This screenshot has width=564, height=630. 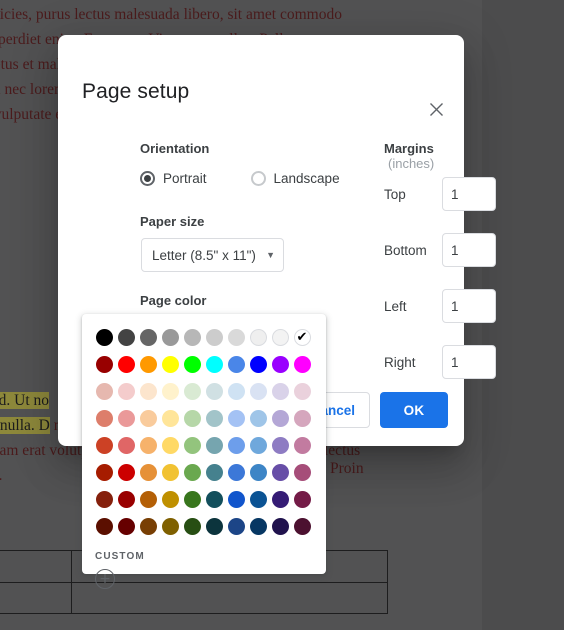 What do you see at coordinates (148, 445) in the screenshot?
I see `color-swatch-f6b26b` at bounding box center [148, 445].